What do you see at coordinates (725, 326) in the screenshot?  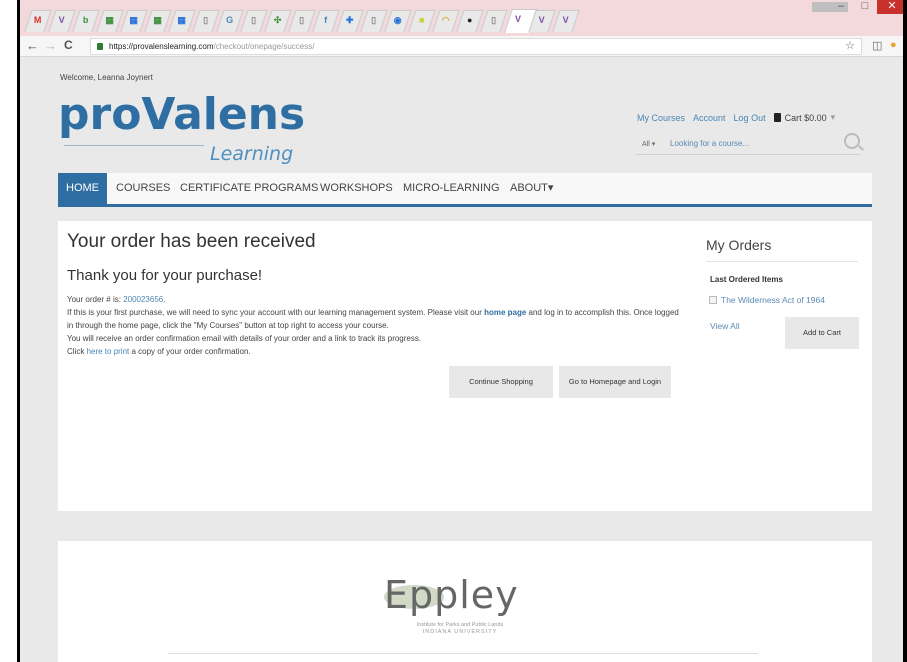 I see `view-all-link: View All` at bounding box center [725, 326].